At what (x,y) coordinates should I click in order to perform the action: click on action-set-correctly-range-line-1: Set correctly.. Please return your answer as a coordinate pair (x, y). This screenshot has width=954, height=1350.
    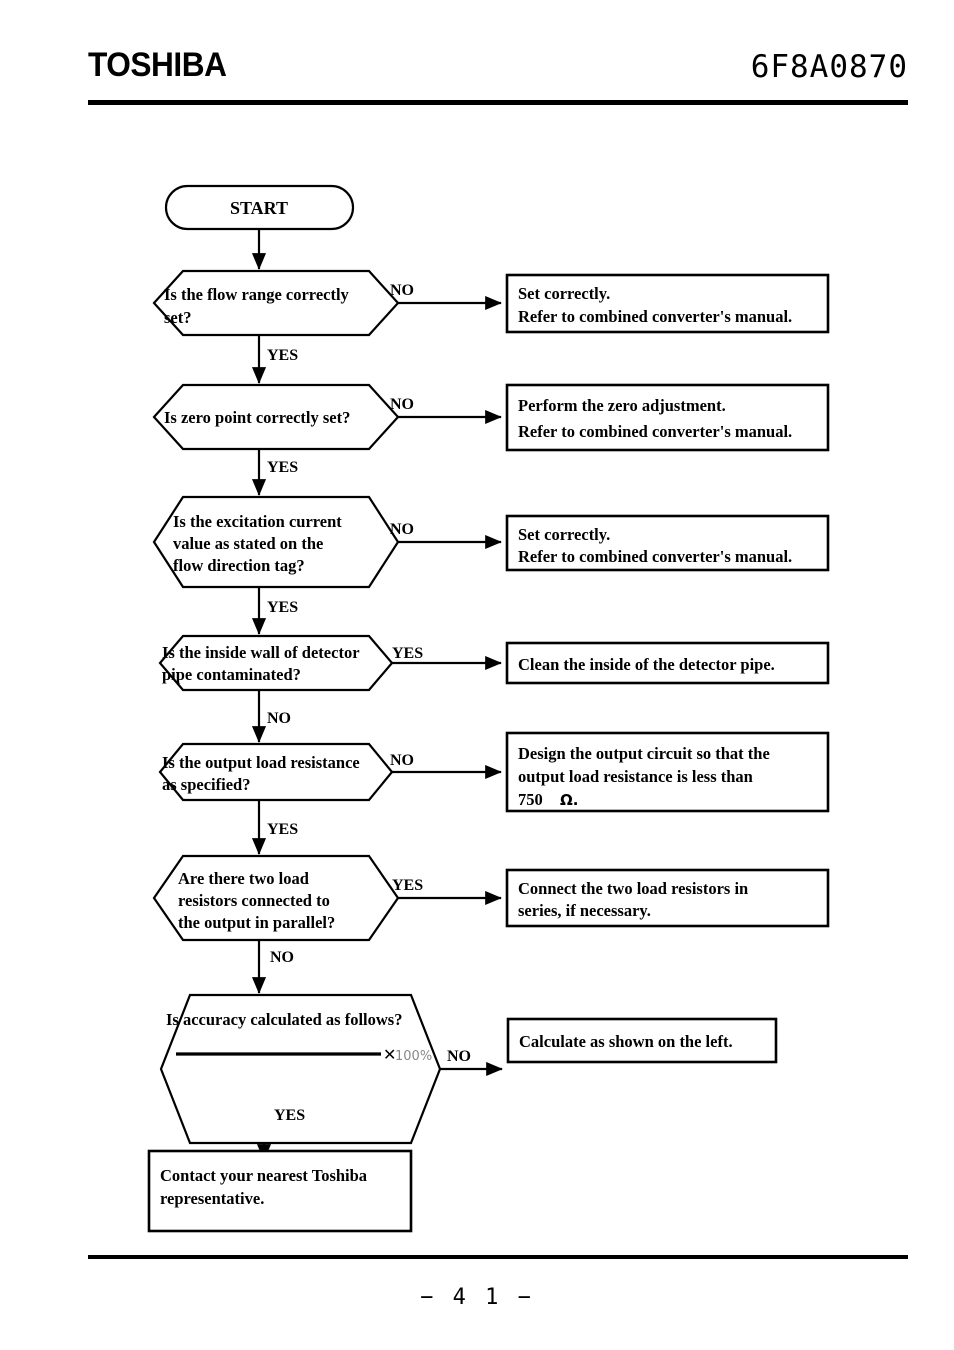
    Looking at the image, I should click on (564, 293).